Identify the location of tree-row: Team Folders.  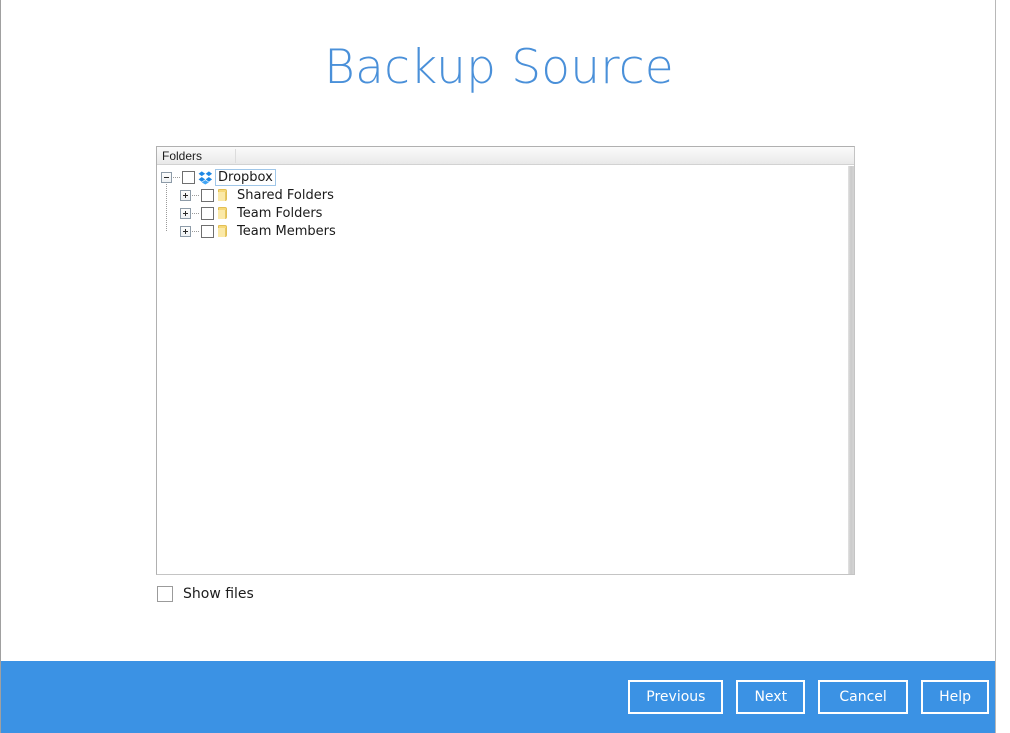
(251, 213).